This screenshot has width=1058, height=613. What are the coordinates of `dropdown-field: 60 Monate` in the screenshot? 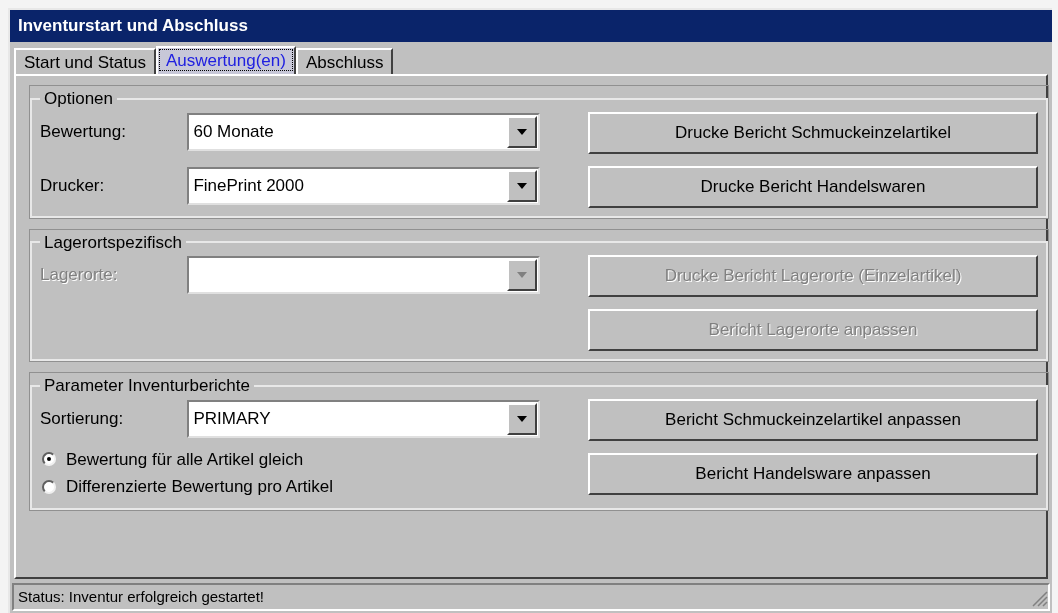 It's located at (363, 131).